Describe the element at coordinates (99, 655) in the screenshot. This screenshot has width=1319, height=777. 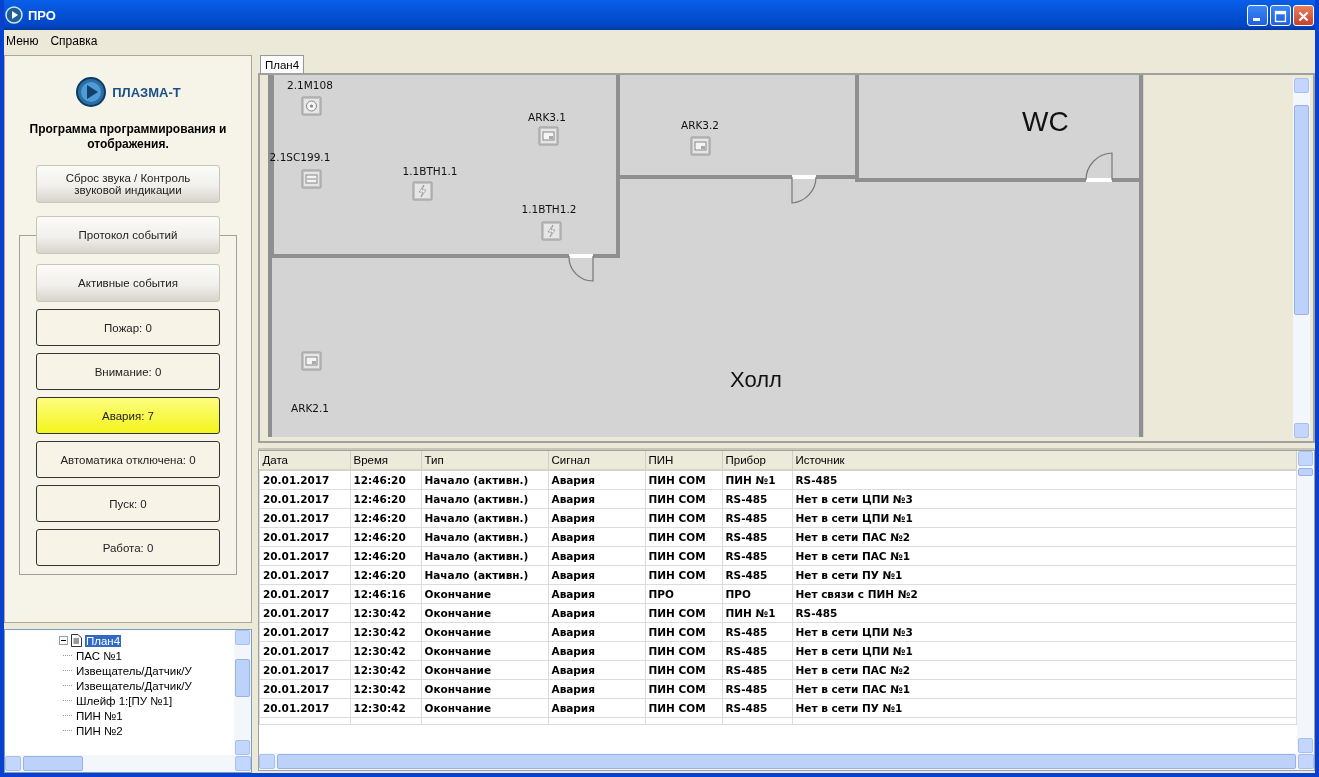
I see `tree-item: ПАС №1` at that location.